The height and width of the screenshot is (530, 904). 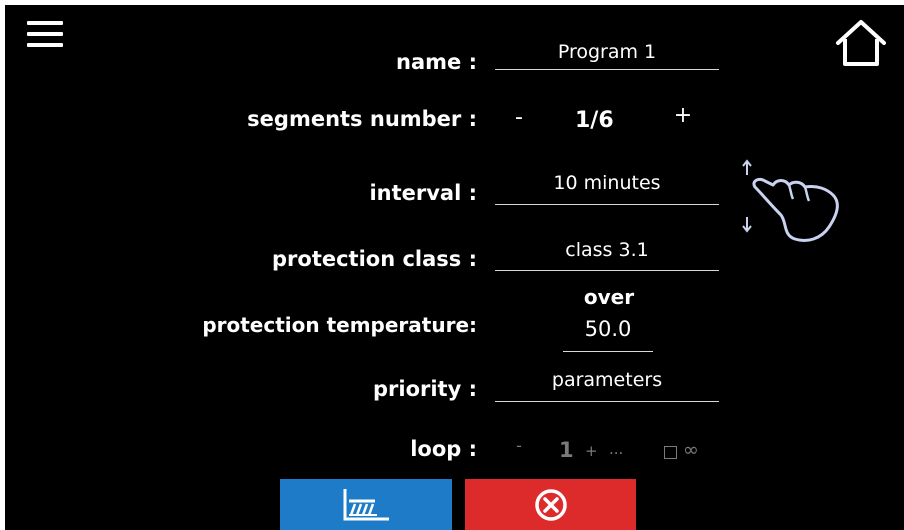 What do you see at coordinates (607, 55) in the screenshot?
I see `name-field: Program 1` at bounding box center [607, 55].